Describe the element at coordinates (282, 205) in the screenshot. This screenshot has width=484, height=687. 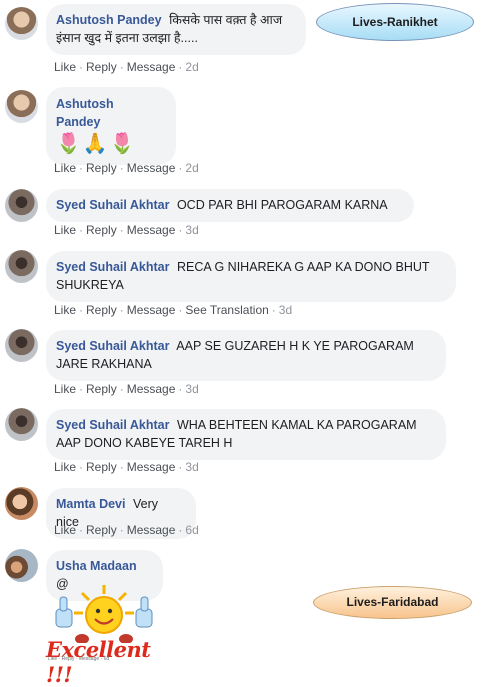
I see `comment-text: OCD PAR BHI PAROGARAM KARNA` at that location.